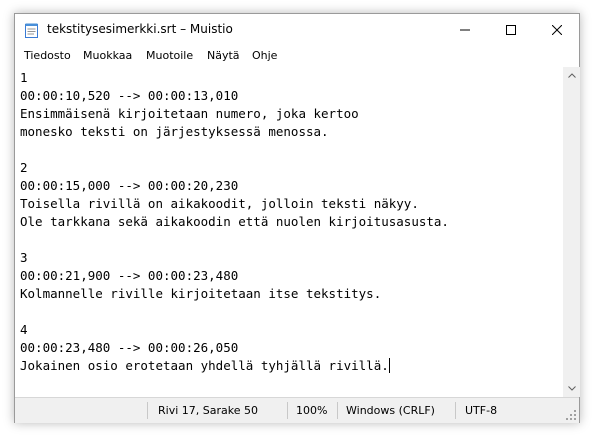  What do you see at coordinates (129, 185) in the screenshot?
I see `editor-line: 00:00:15,000 --> 00:00:20,230` at bounding box center [129, 185].